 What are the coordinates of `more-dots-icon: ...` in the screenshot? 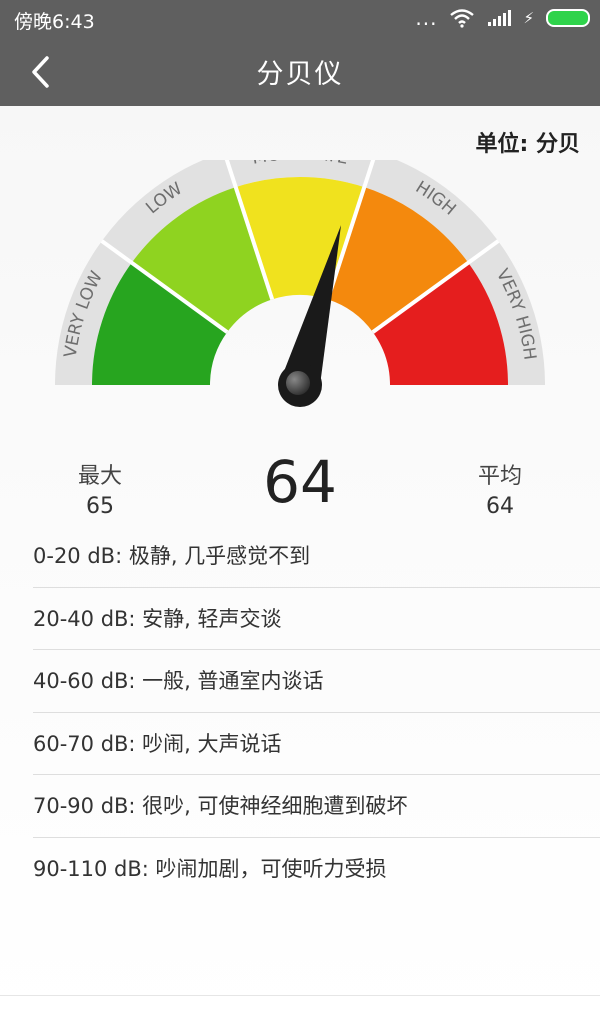 It's located at (426, 18).